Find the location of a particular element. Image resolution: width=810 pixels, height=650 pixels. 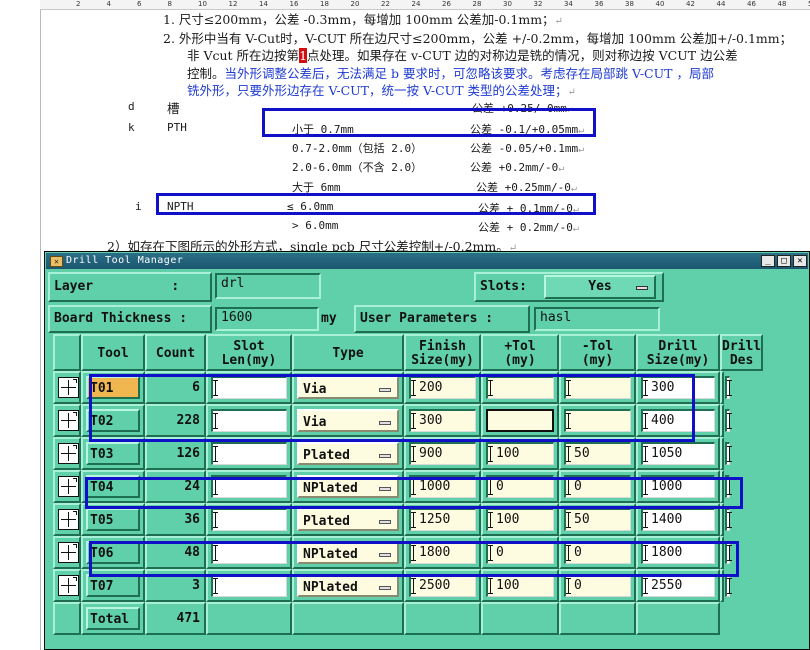

total-label-cell: Total is located at coordinates (113, 618).